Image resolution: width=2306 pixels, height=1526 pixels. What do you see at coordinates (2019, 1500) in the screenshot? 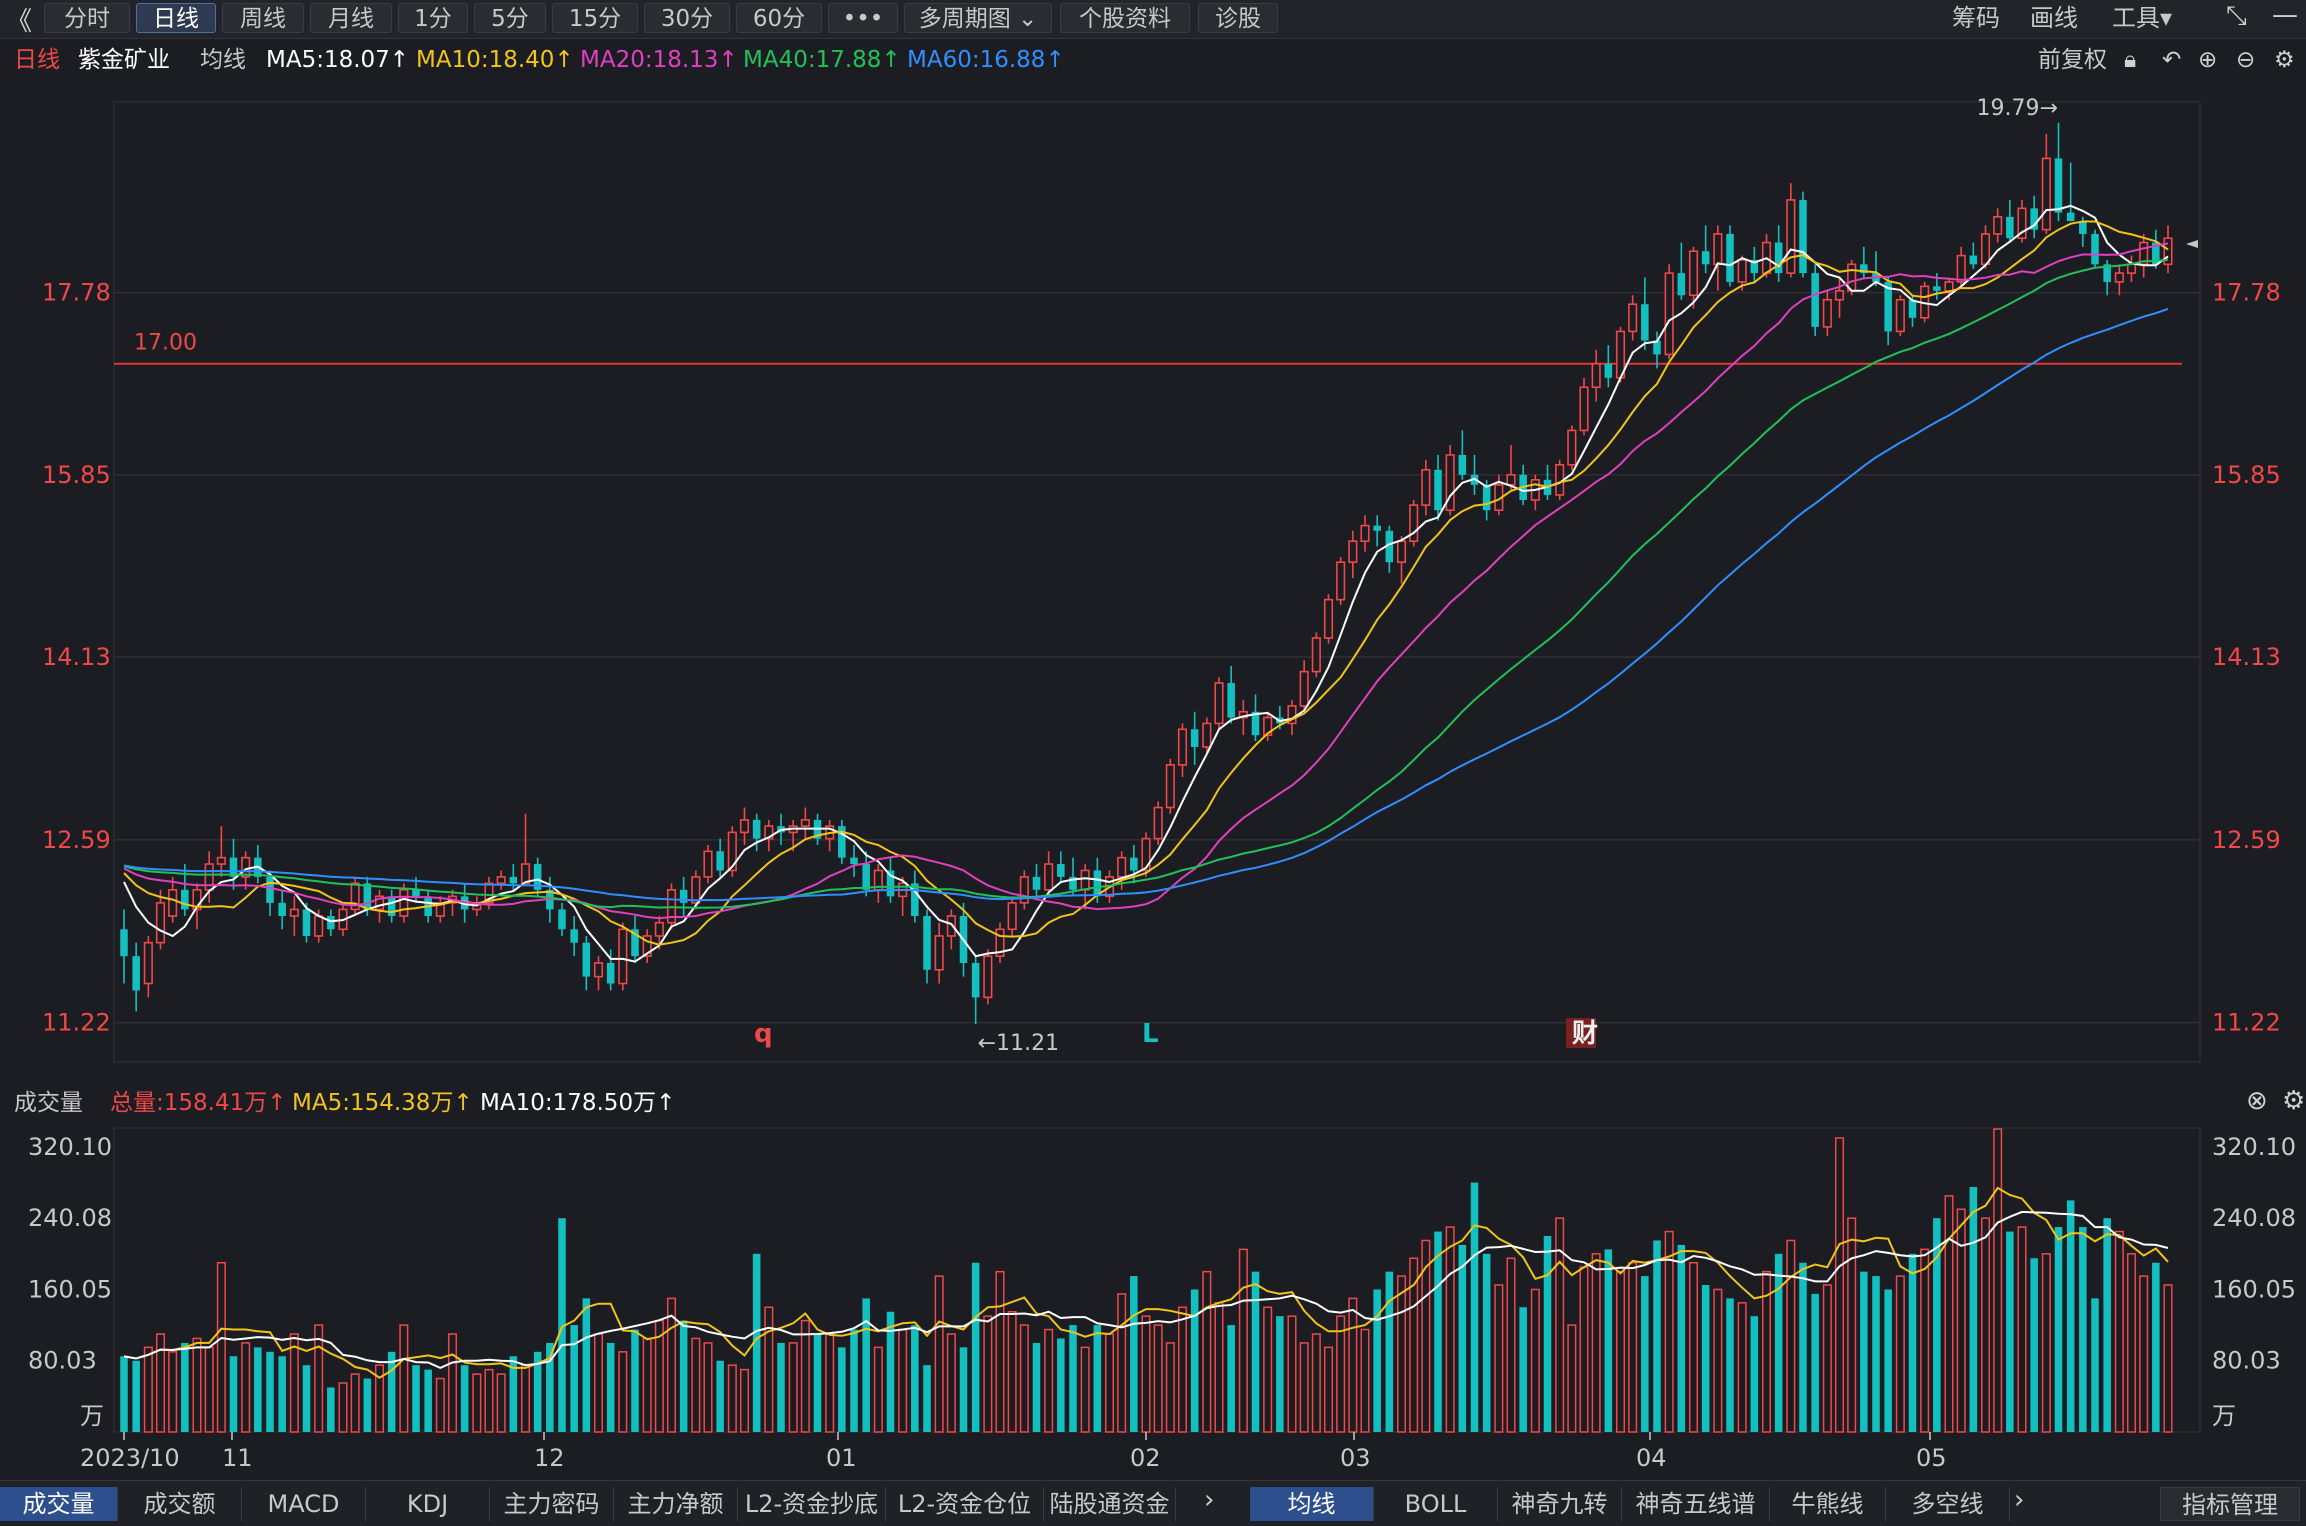
I see `chevron-right-icon-2: ›` at bounding box center [2019, 1500].